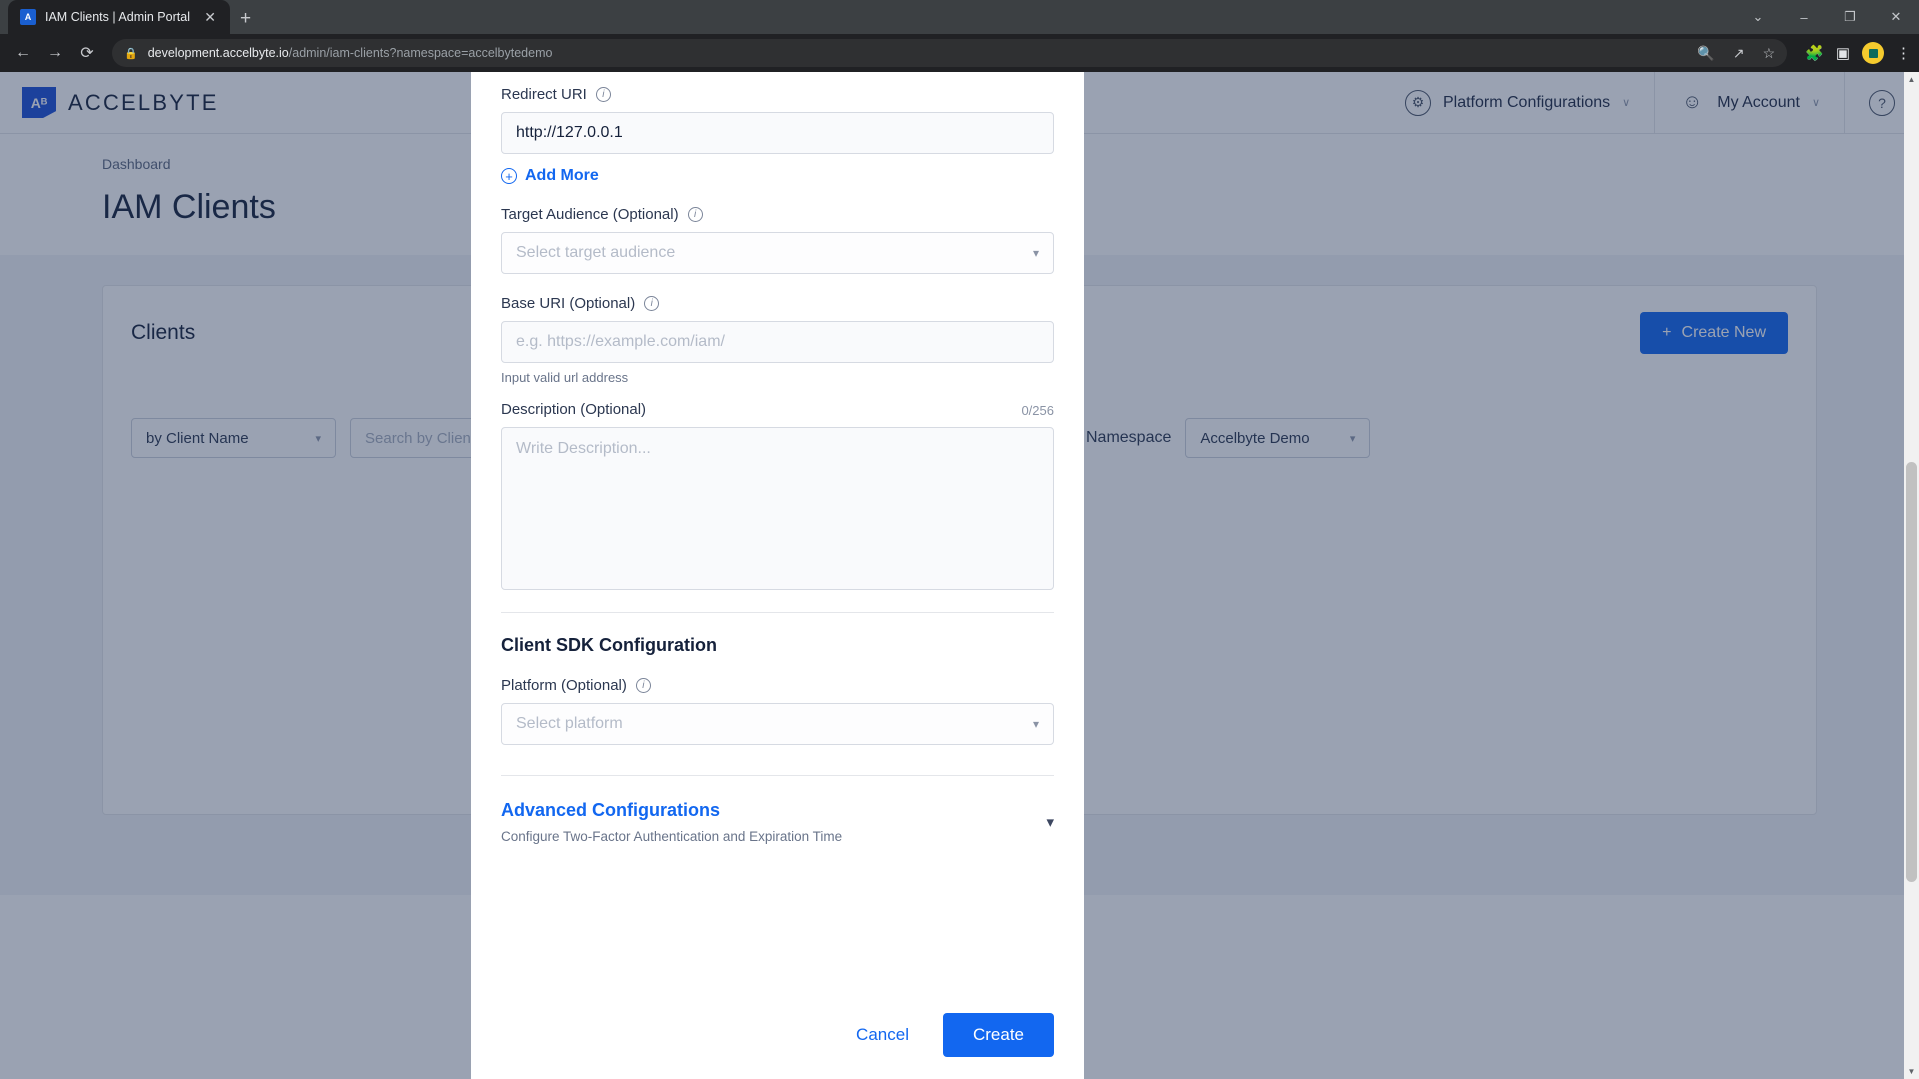 This screenshot has height=1079, width=1919. Describe the element at coordinates (1758, 17) in the screenshot. I see `tab-search-icon: ⌄` at that location.